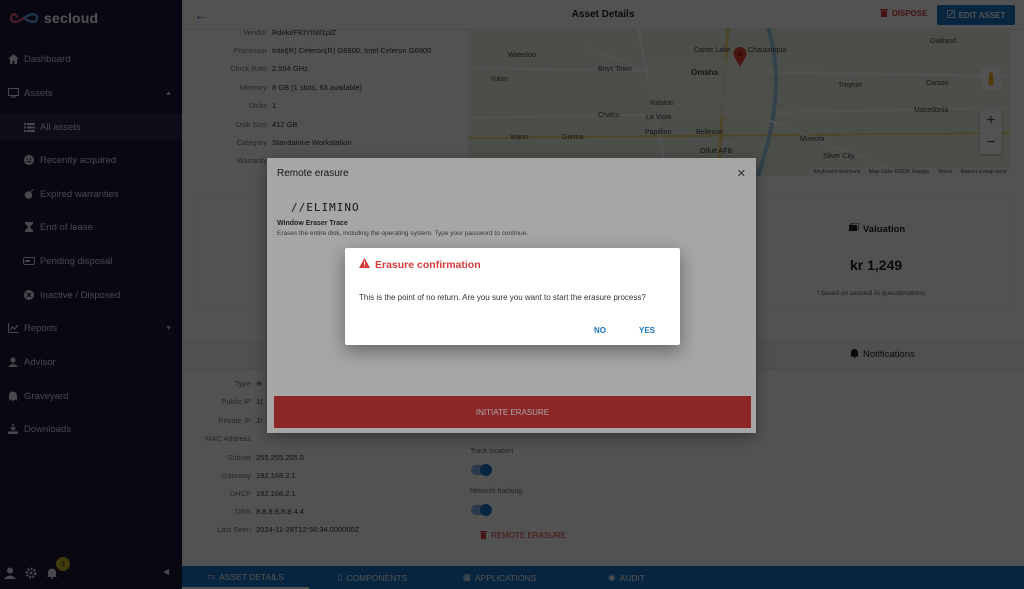  What do you see at coordinates (600, 330) in the screenshot?
I see `no-button: NO` at bounding box center [600, 330].